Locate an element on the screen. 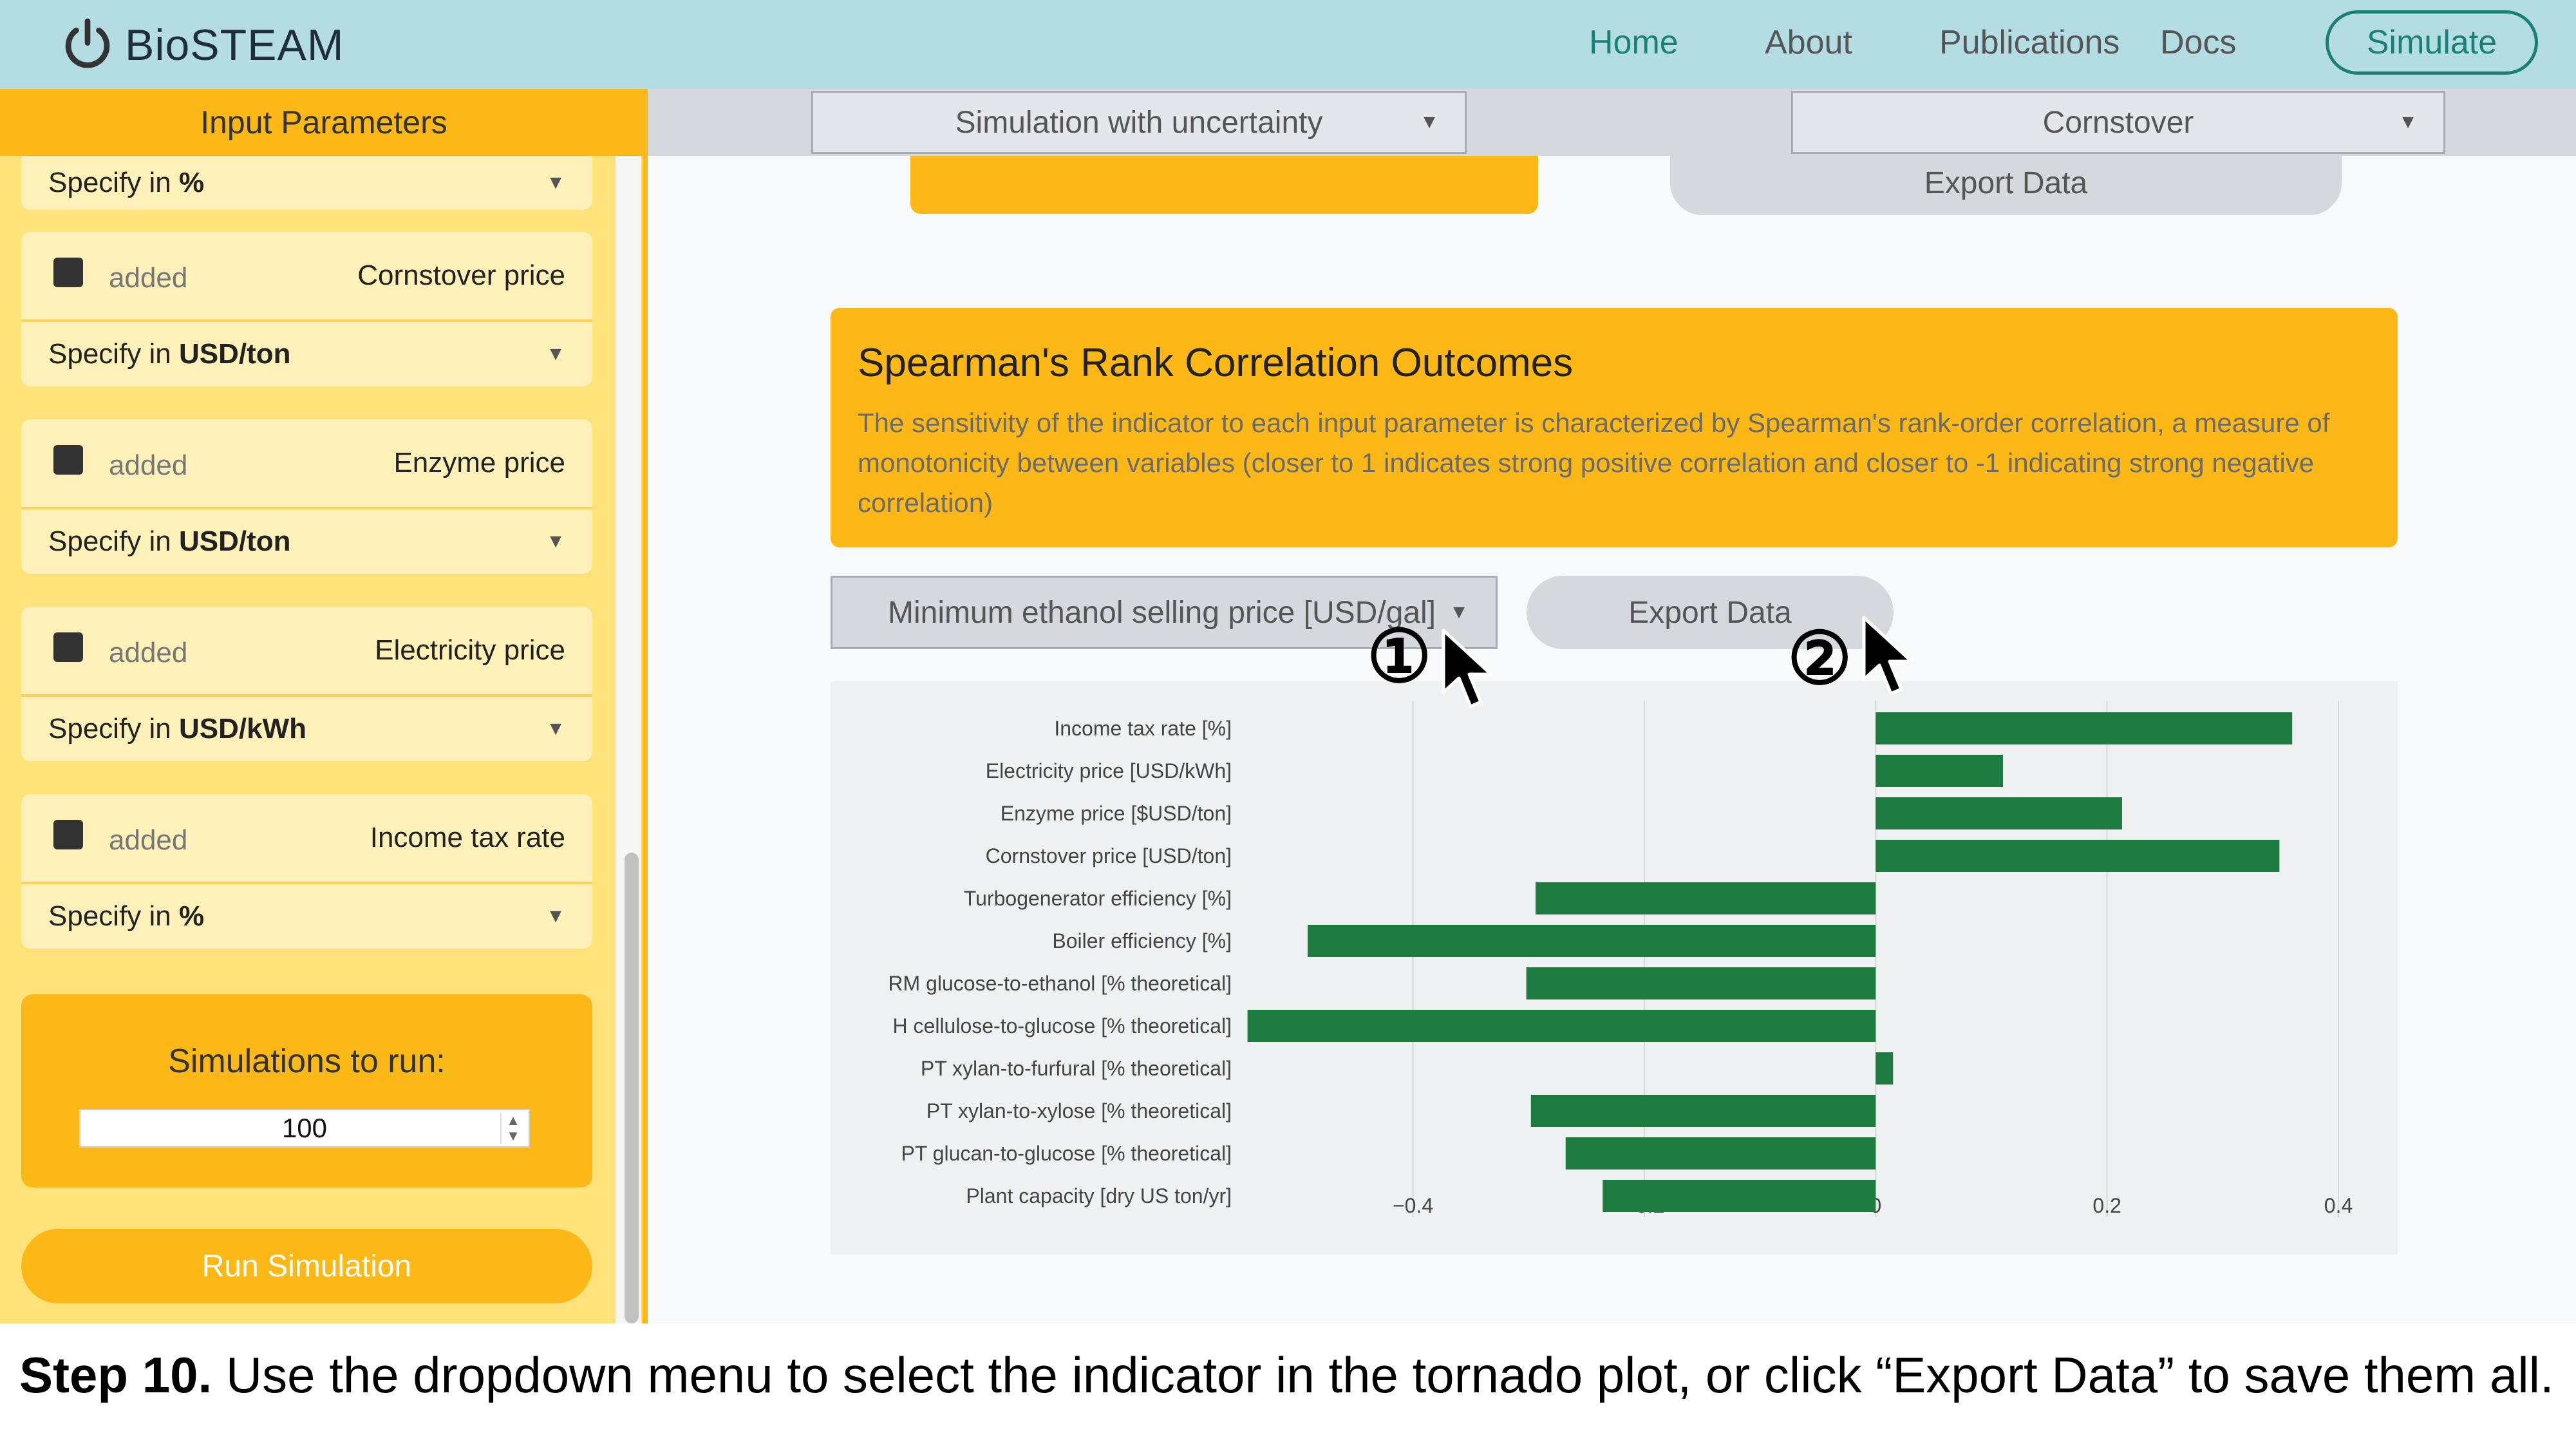  param-name: Income tax rate is located at coordinates (467, 838).